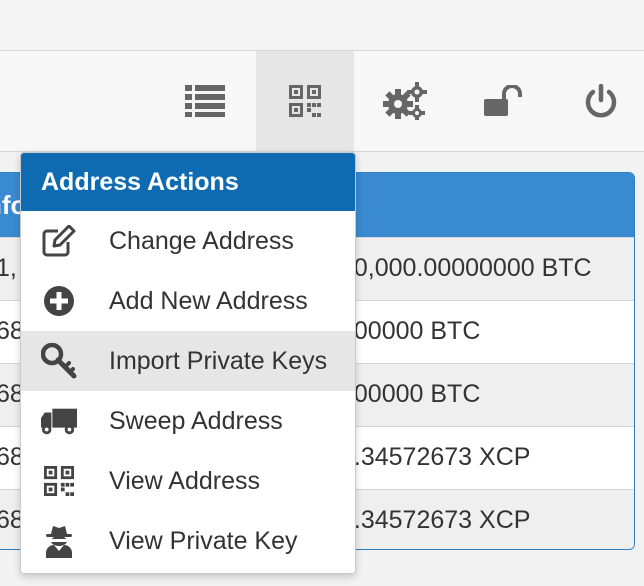  I want to click on list-icon, so click(205, 101).